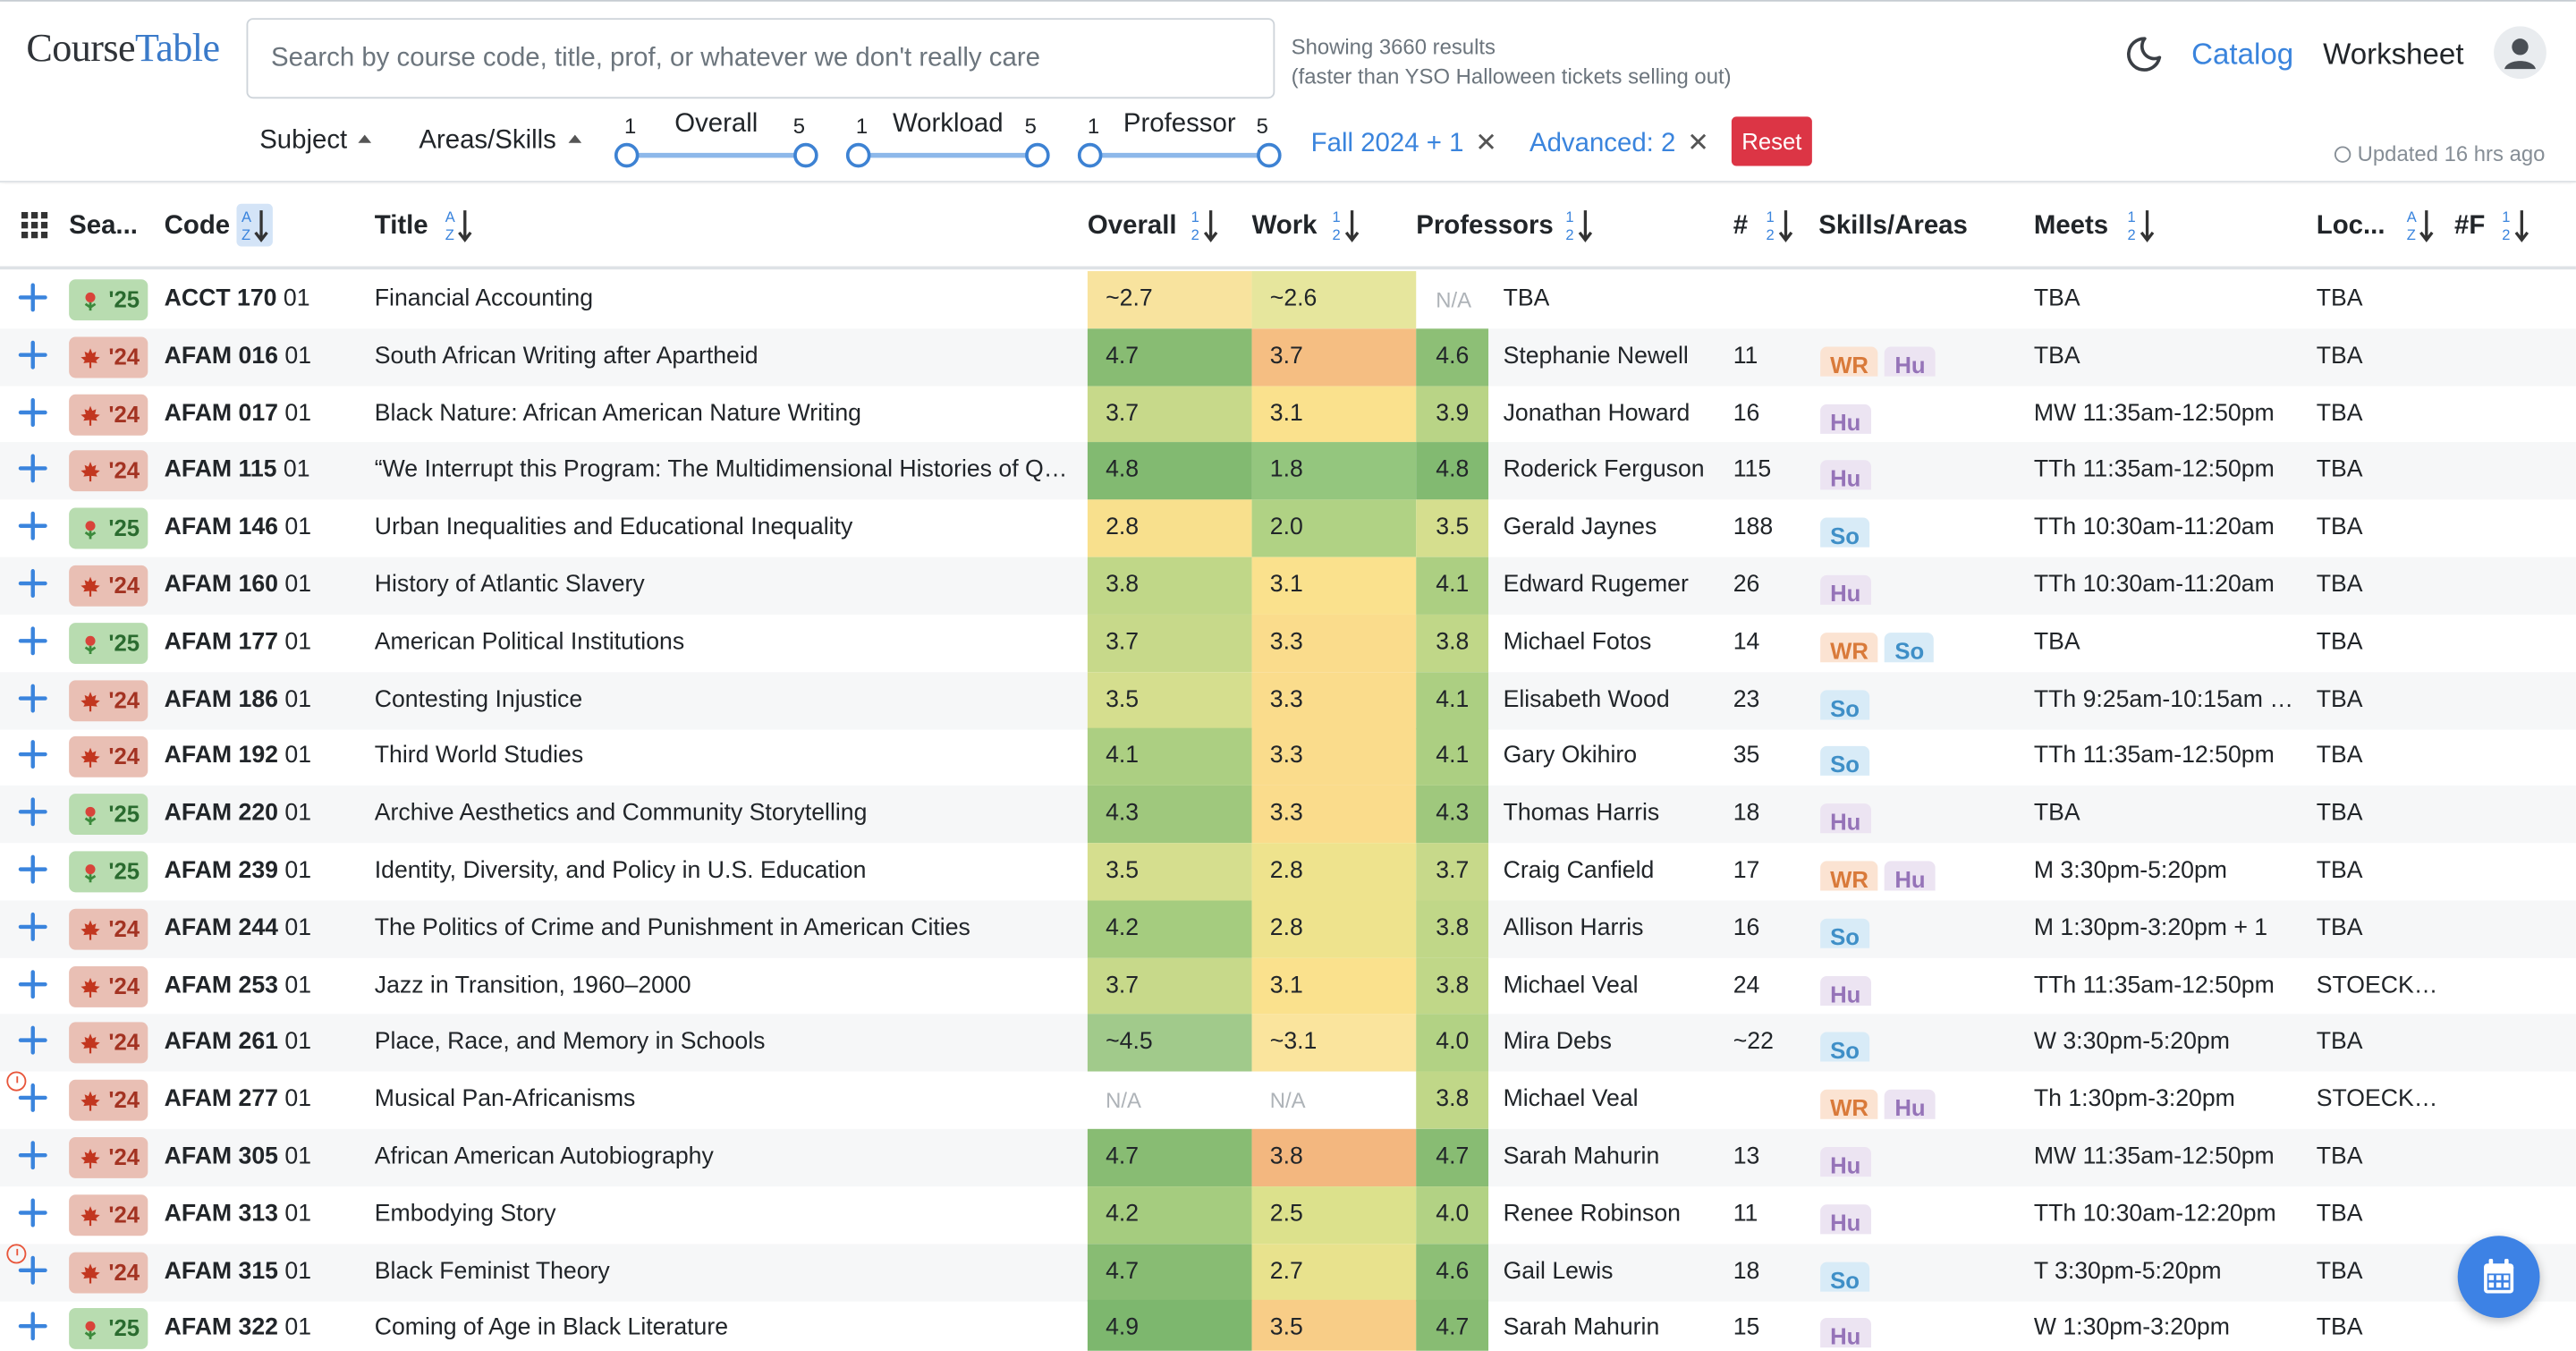  Describe the element at coordinates (1574, 929) in the screenshot. I see `professor-name: Allison Harris` at that location.